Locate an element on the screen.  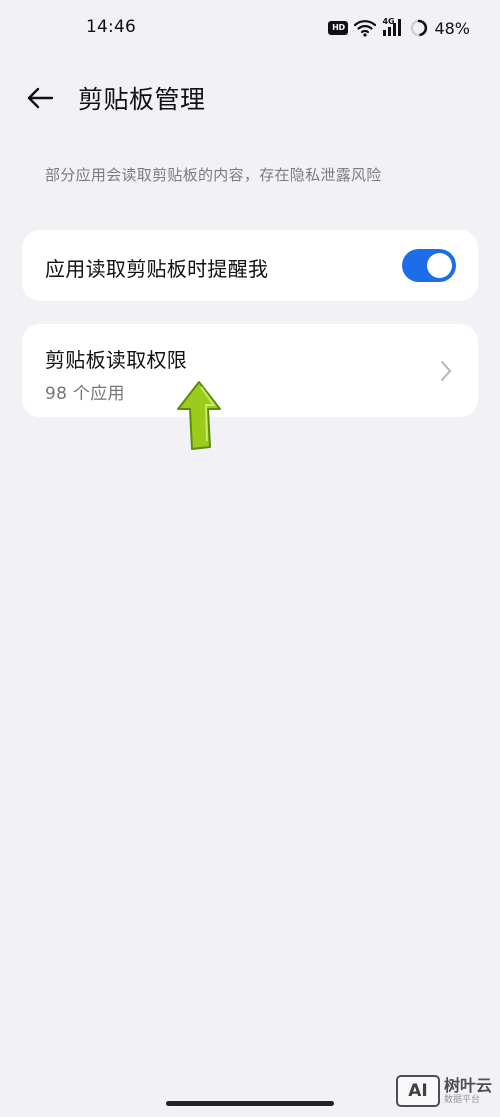
back-arrow-icon is located at coordinates (40, 98).